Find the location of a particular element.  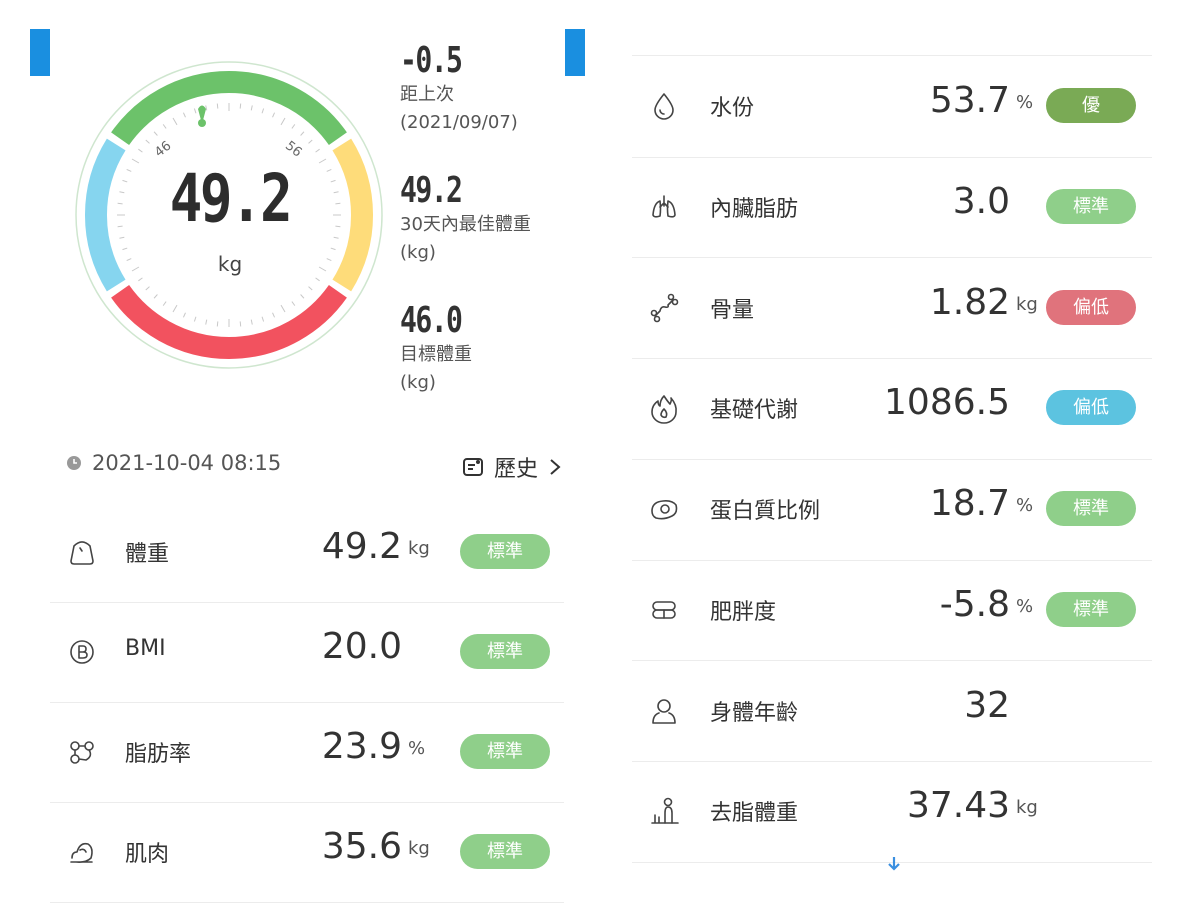

metric-name: 肥胖度 is located at coordinates (743, 612).